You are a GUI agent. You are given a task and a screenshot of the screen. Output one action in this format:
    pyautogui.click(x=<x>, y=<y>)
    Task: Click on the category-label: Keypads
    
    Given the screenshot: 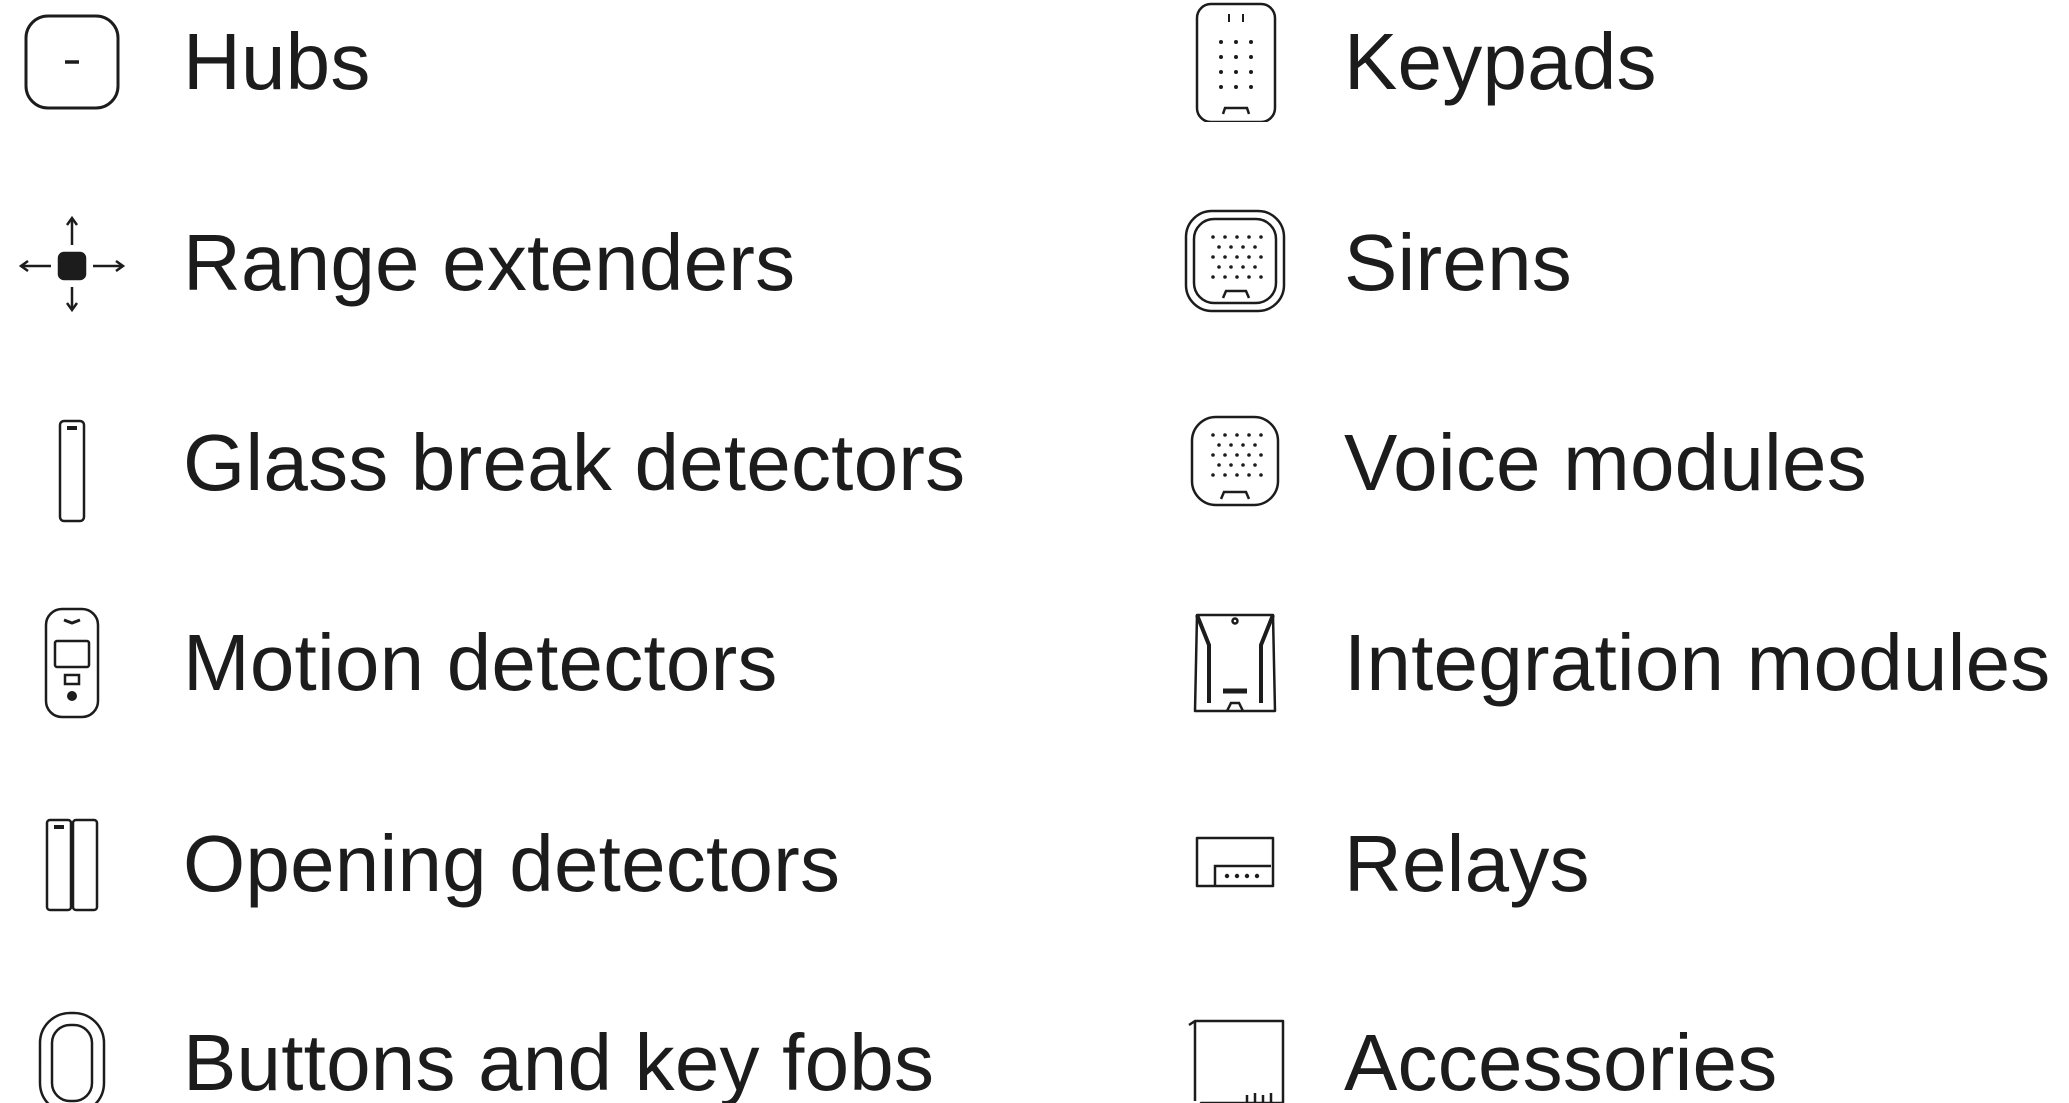 What is the action you would take?
    pyautogui.click(x=1500, y=61)
    